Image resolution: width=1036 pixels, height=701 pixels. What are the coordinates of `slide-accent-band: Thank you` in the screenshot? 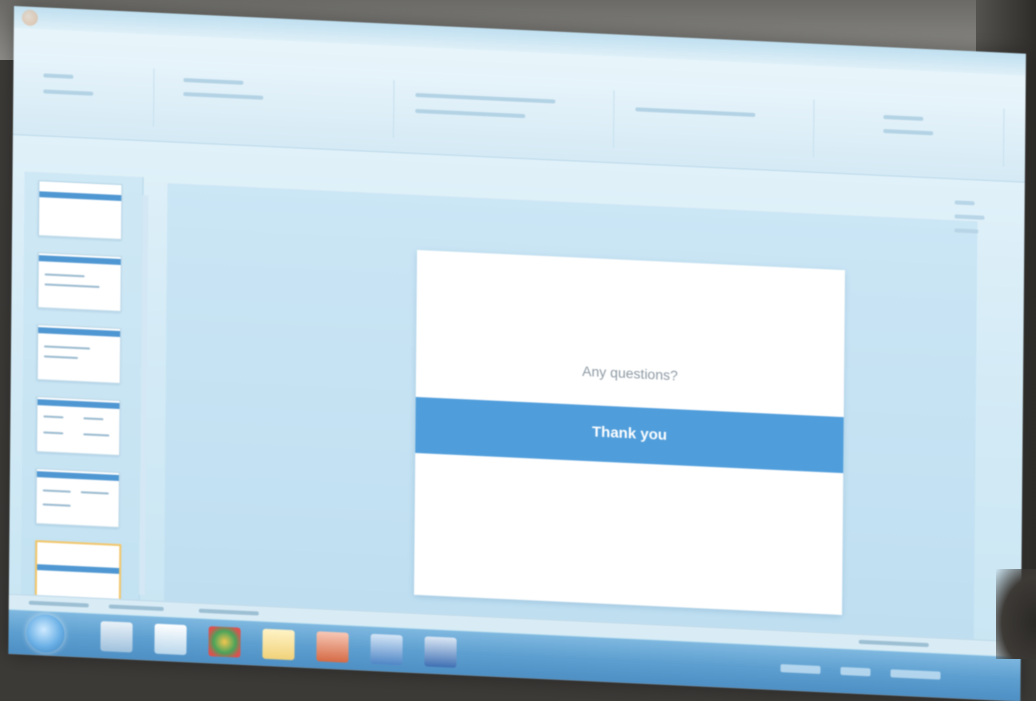 It's located at (629, 435).